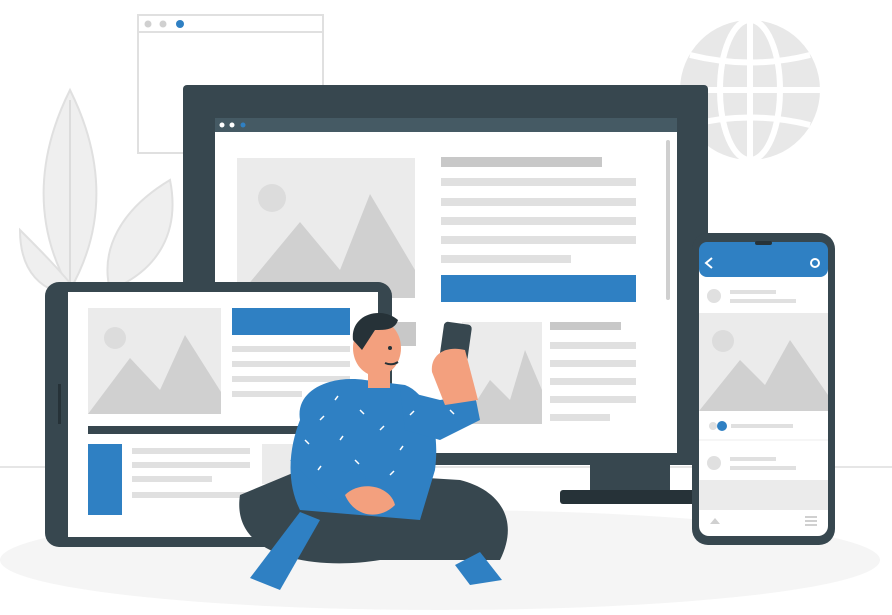 Image resolution: width=892 pixels, height=615 pixels. I want to click on phone-notch, so click(763, 243).